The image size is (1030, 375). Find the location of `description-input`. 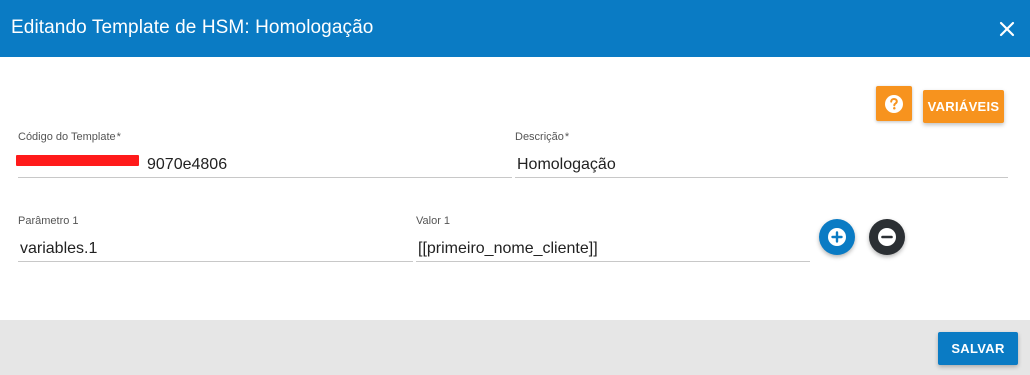

description-input is located at coordinates (761, 165).